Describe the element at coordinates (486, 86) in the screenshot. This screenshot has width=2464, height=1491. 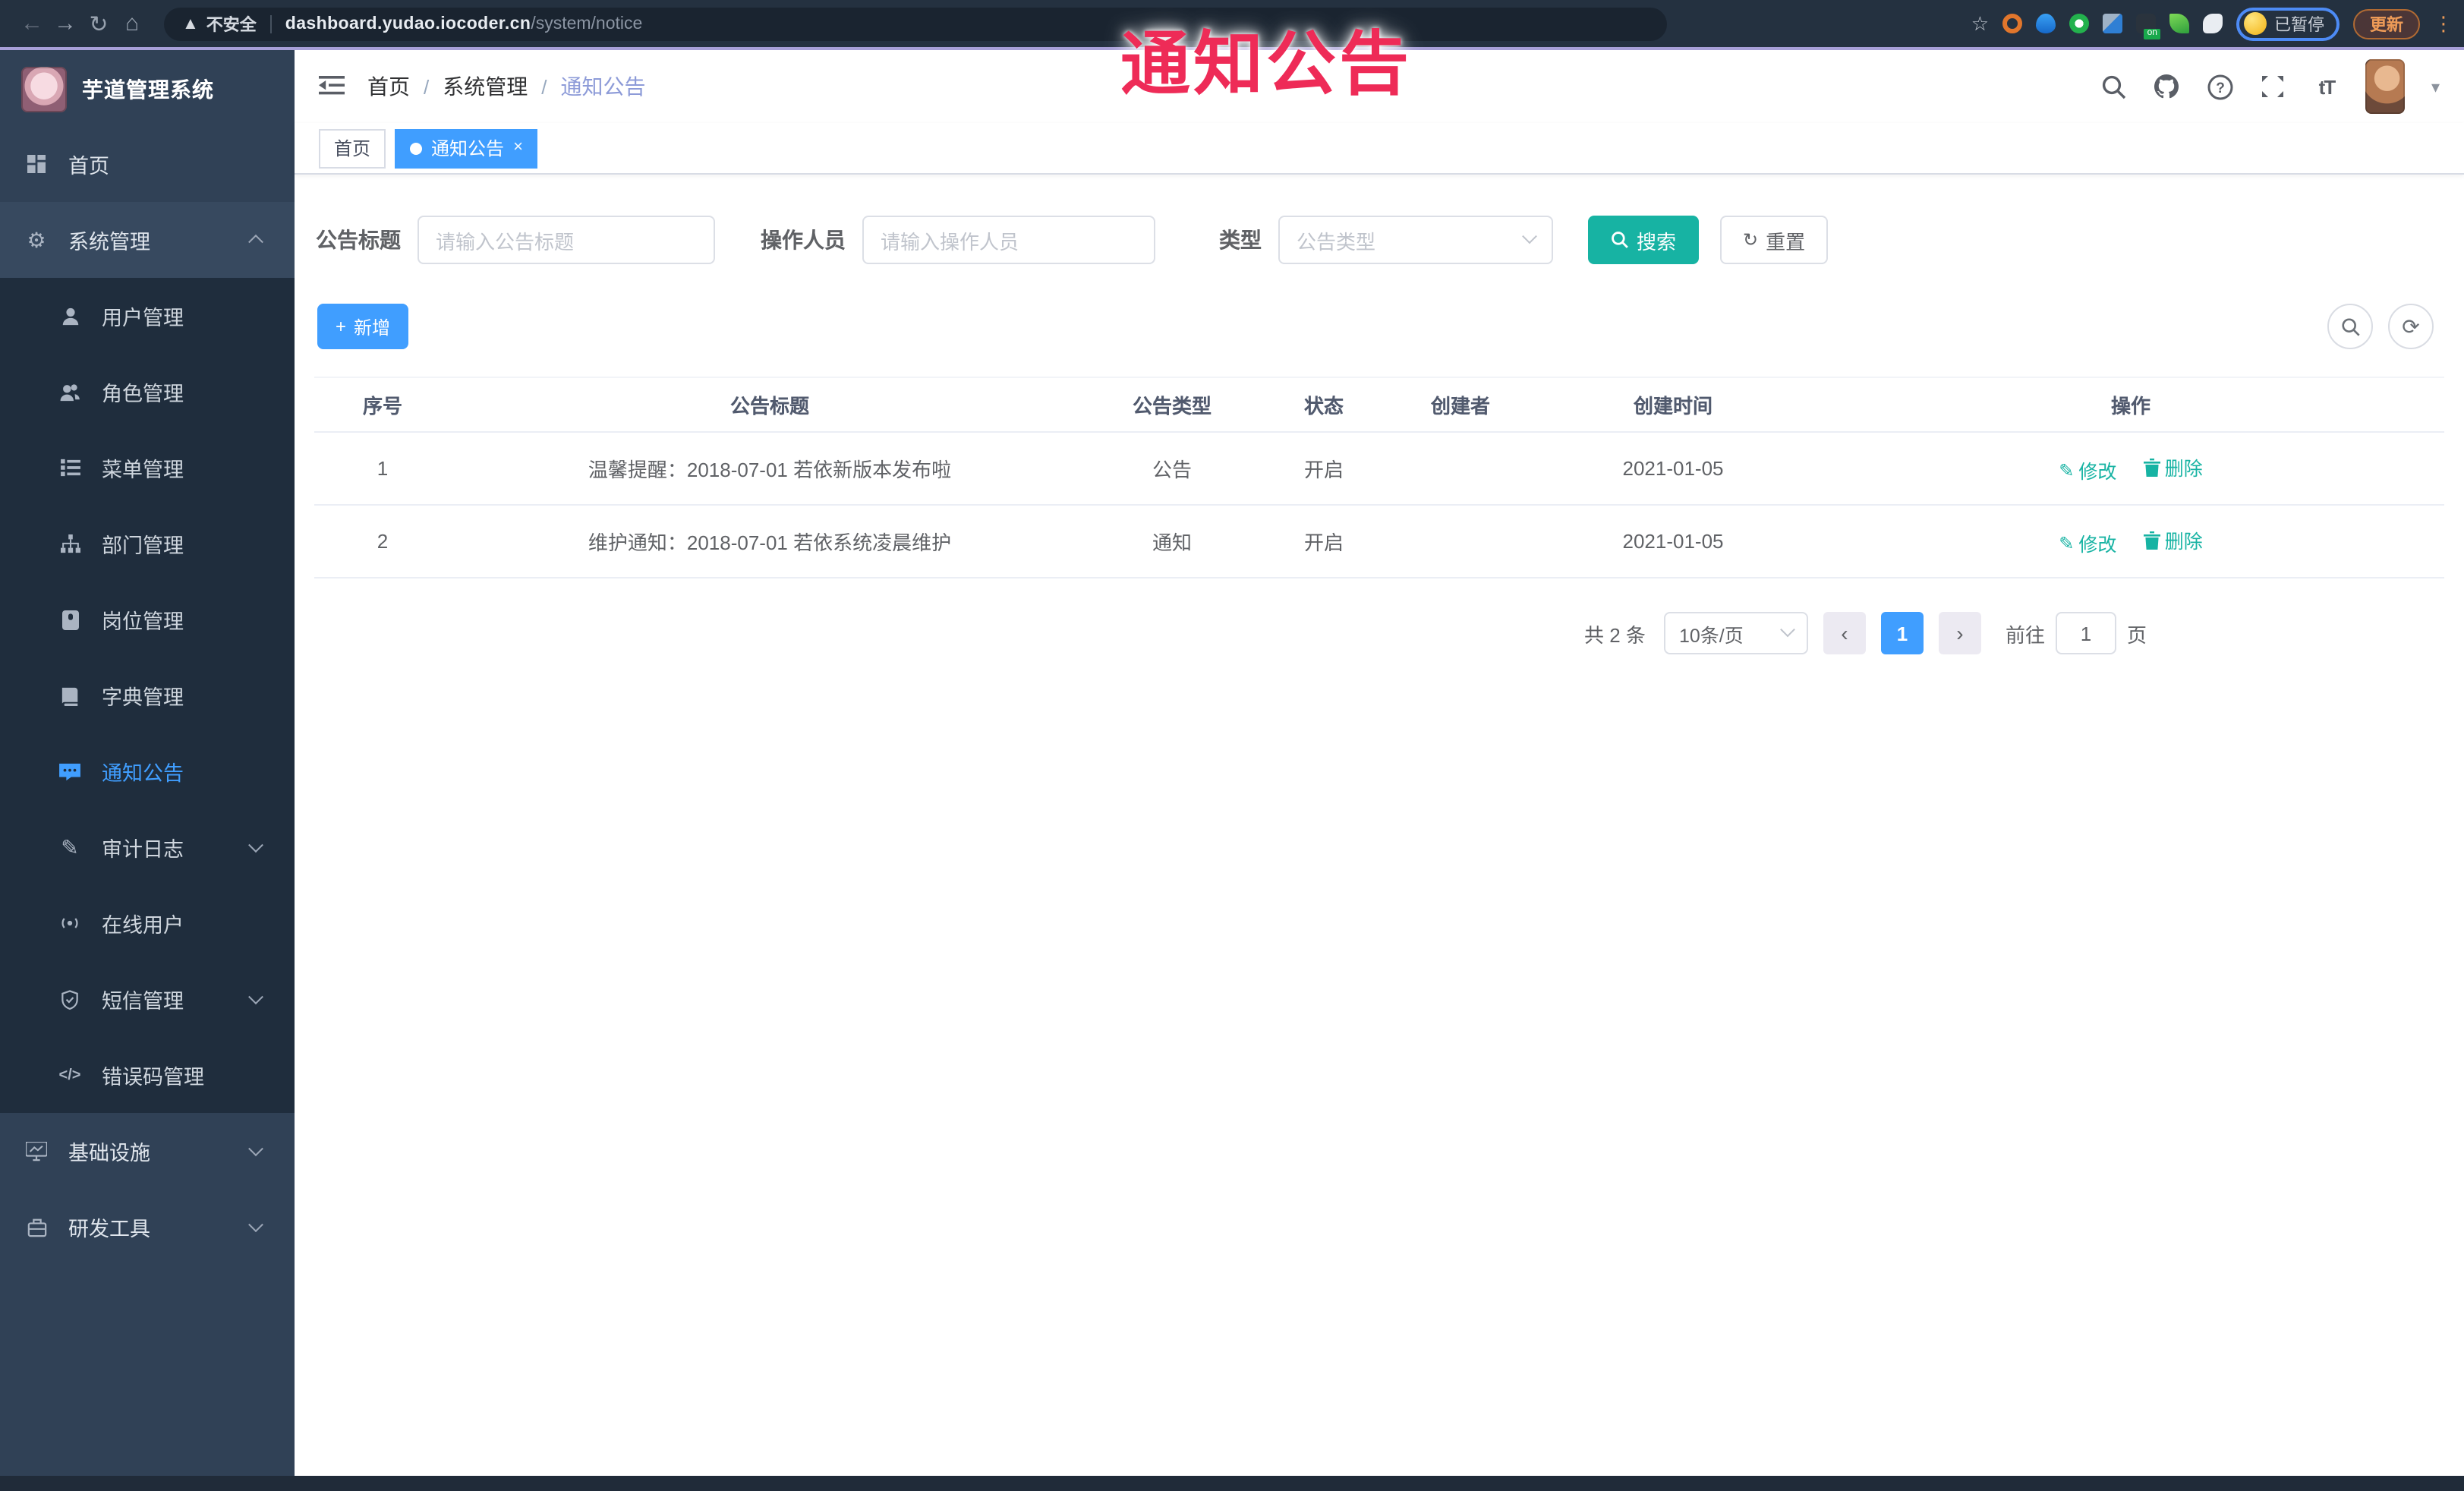
I see `breadcrumb-system: 系统管理` at that location.